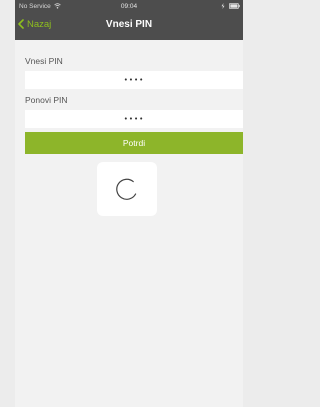  I want to click on spinner-icon, so click(126, 189).